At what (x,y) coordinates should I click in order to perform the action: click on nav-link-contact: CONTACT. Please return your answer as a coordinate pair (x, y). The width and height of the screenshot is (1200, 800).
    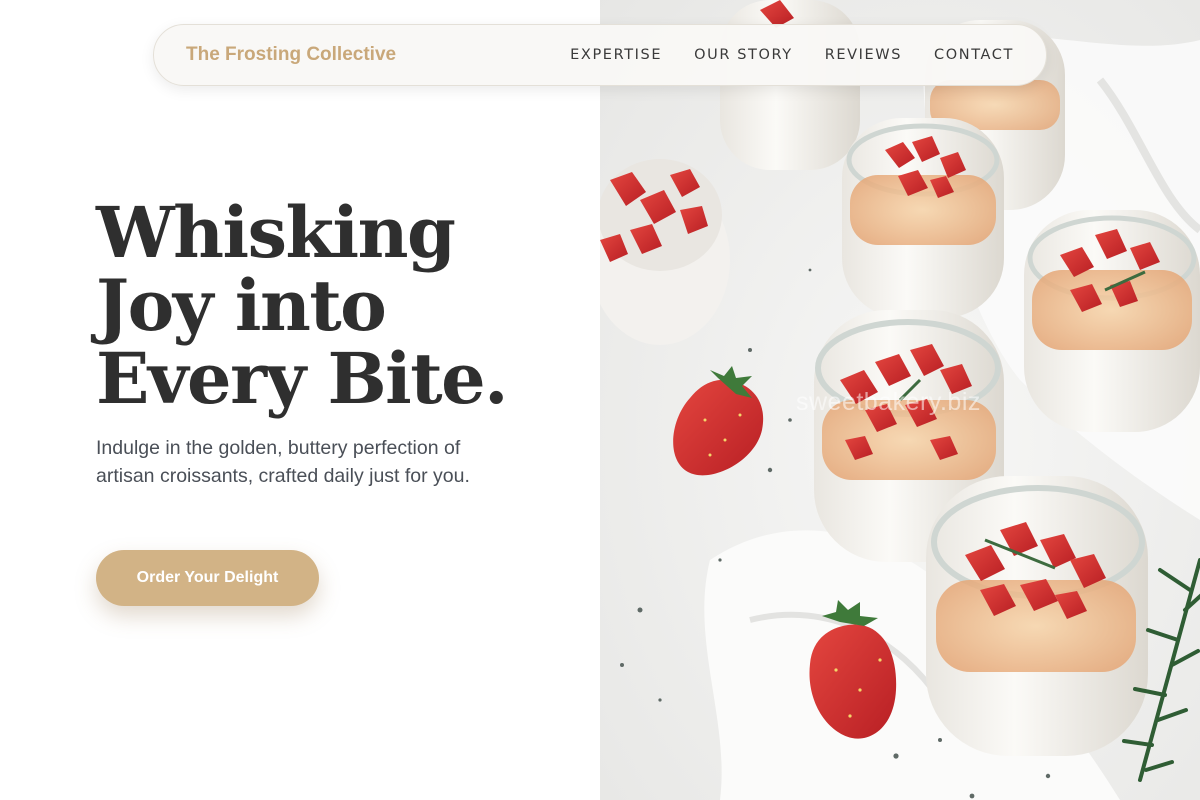
    Looking at the image, I should click on (974, 55).